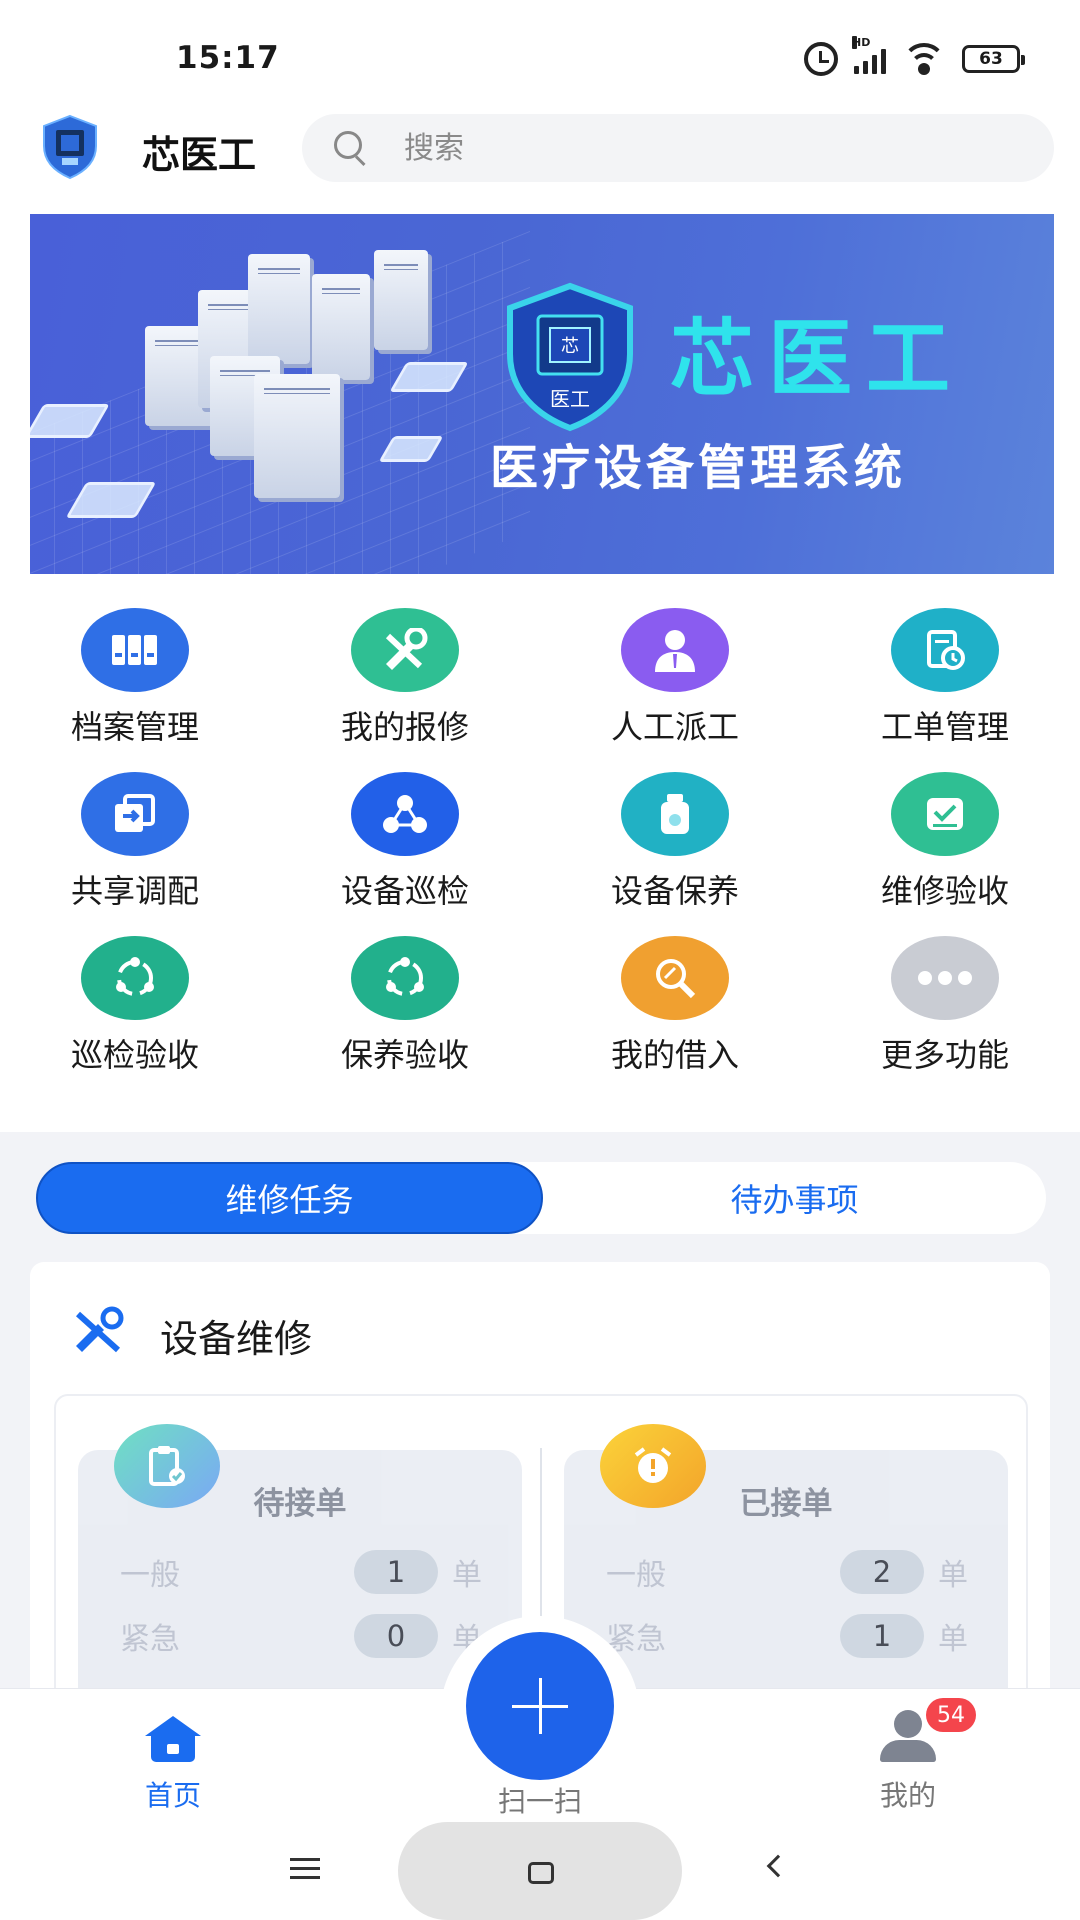  Describe the element at coordinates (944, 891) in the screenshot. I see `feature-label: 维修验收` at that location.